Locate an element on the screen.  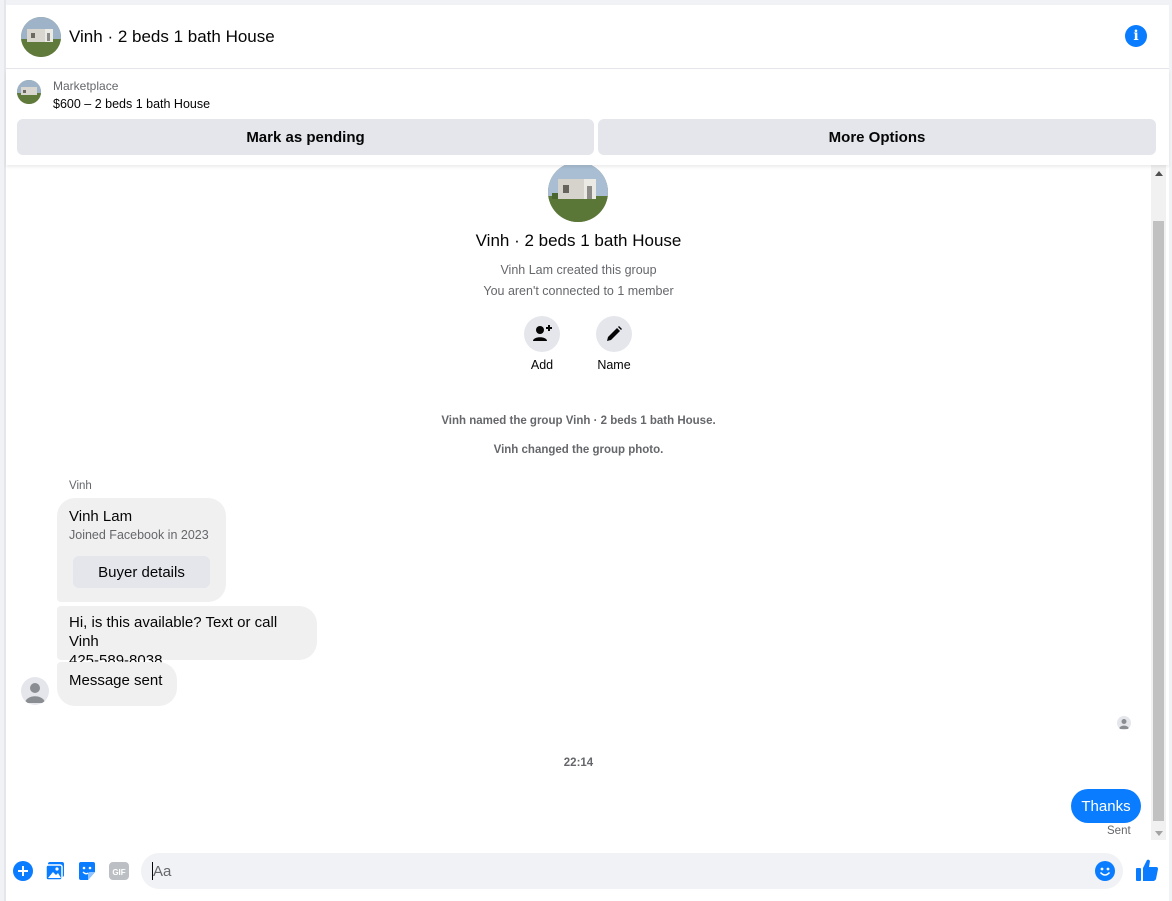
group-created-text: Vinh Lam created this group is located at coordinates (578, 270).